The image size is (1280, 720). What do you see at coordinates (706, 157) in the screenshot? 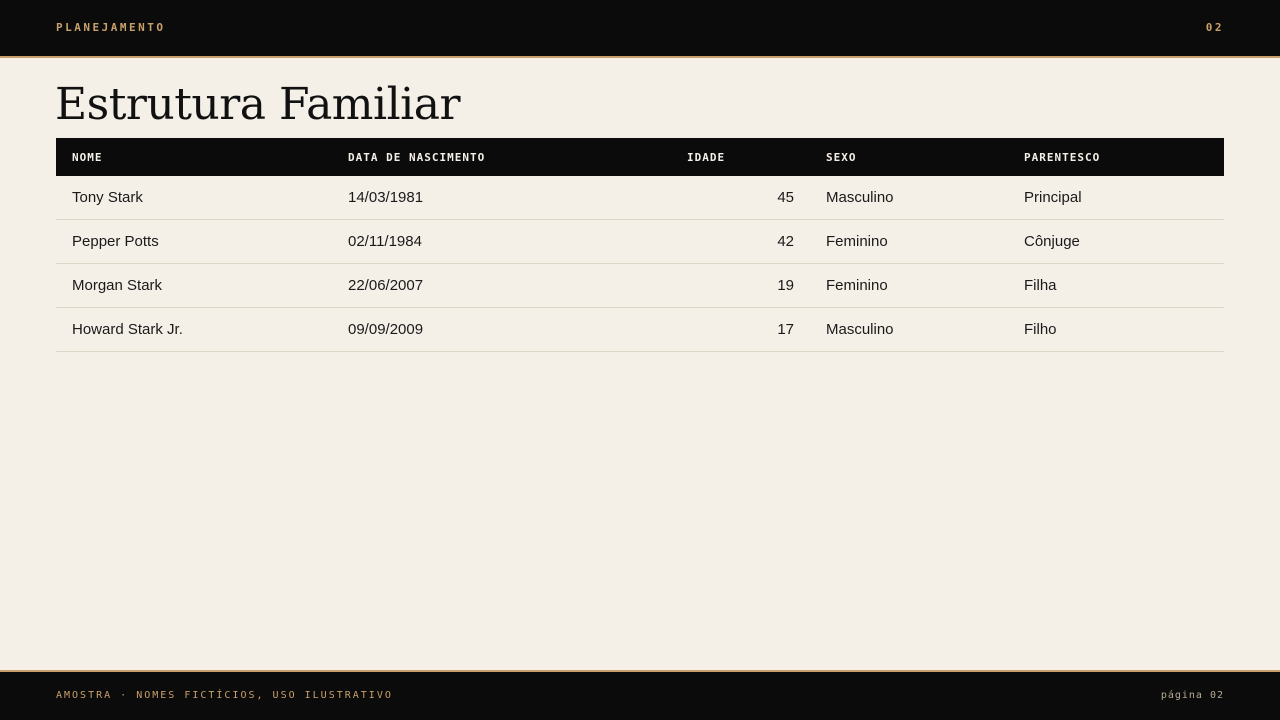
I see `column-header-idade: IDADE` at bounding box center [706, 157].